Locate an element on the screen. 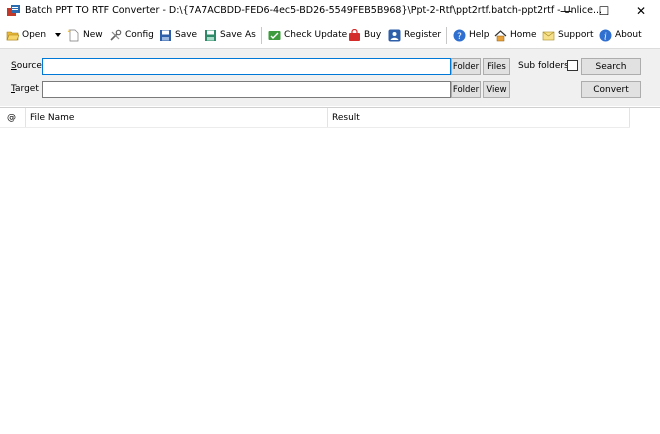  support-button: Support is located at coordinates (568, 35).